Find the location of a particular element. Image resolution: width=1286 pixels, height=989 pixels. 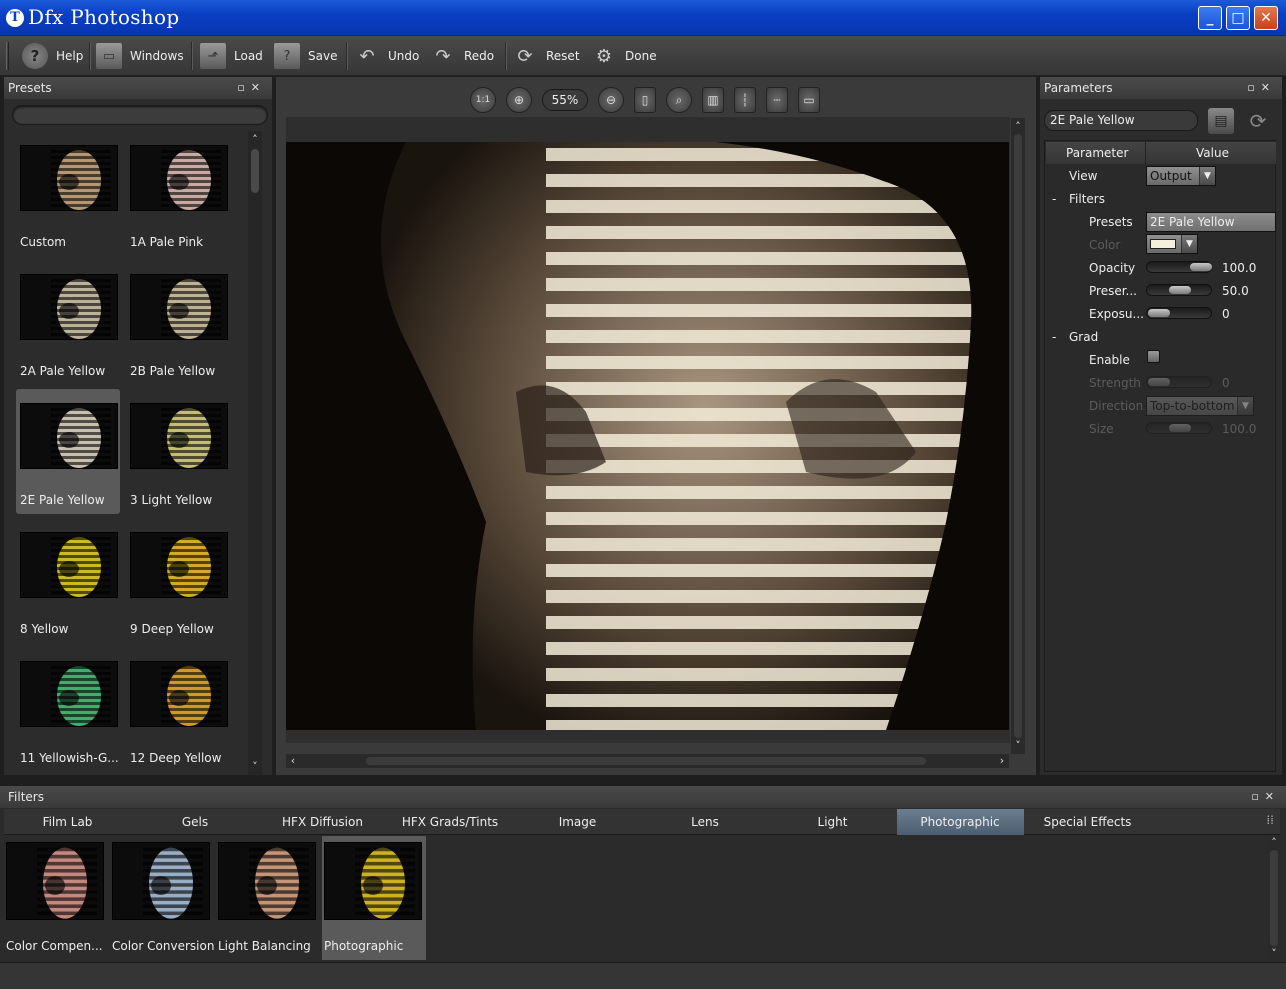

single-view-icon: ▭ is located at coordinates (809, 100).